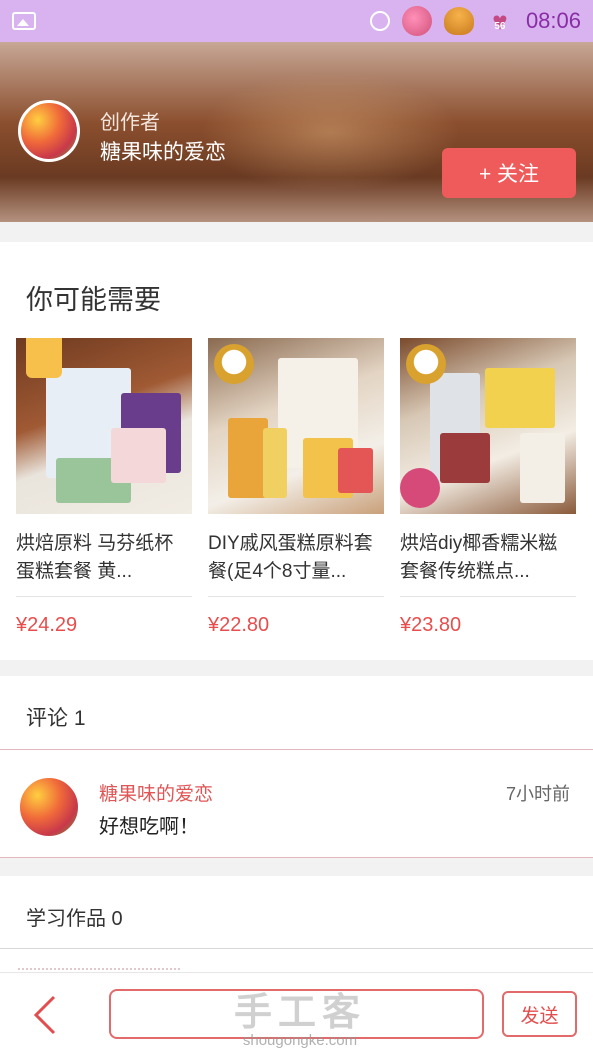 This screenshot has width=593, height=1054. Describe the element at coordinates (330, 132) in the screenshot. I see `header-background` at that location.